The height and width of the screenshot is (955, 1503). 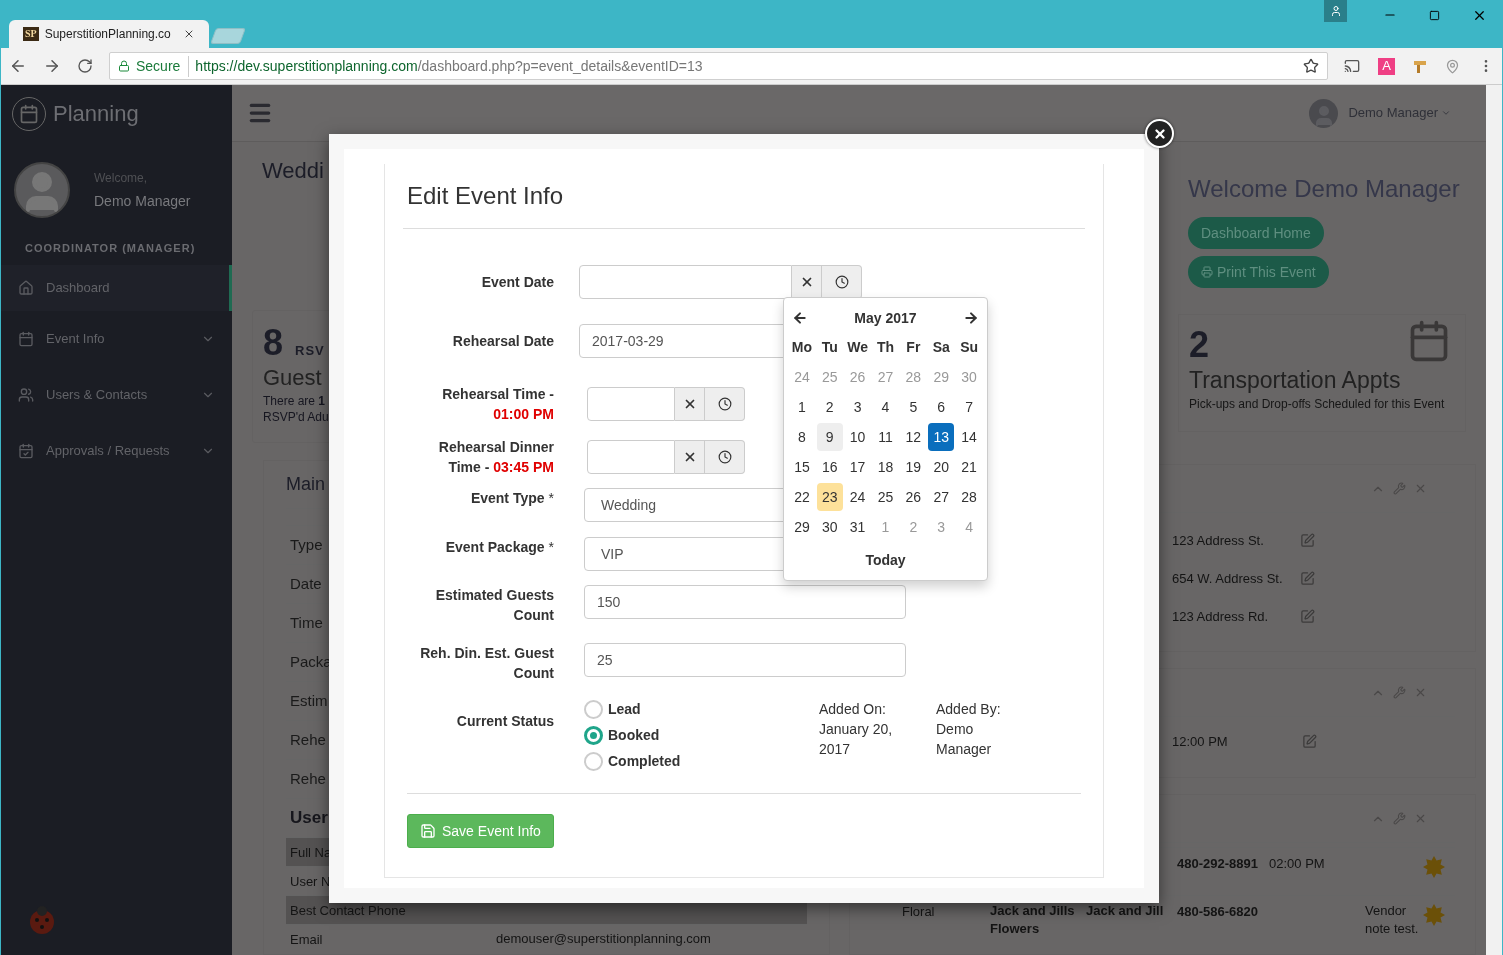 I want to click on calendar-day: 20, so click(x=941, y=467).